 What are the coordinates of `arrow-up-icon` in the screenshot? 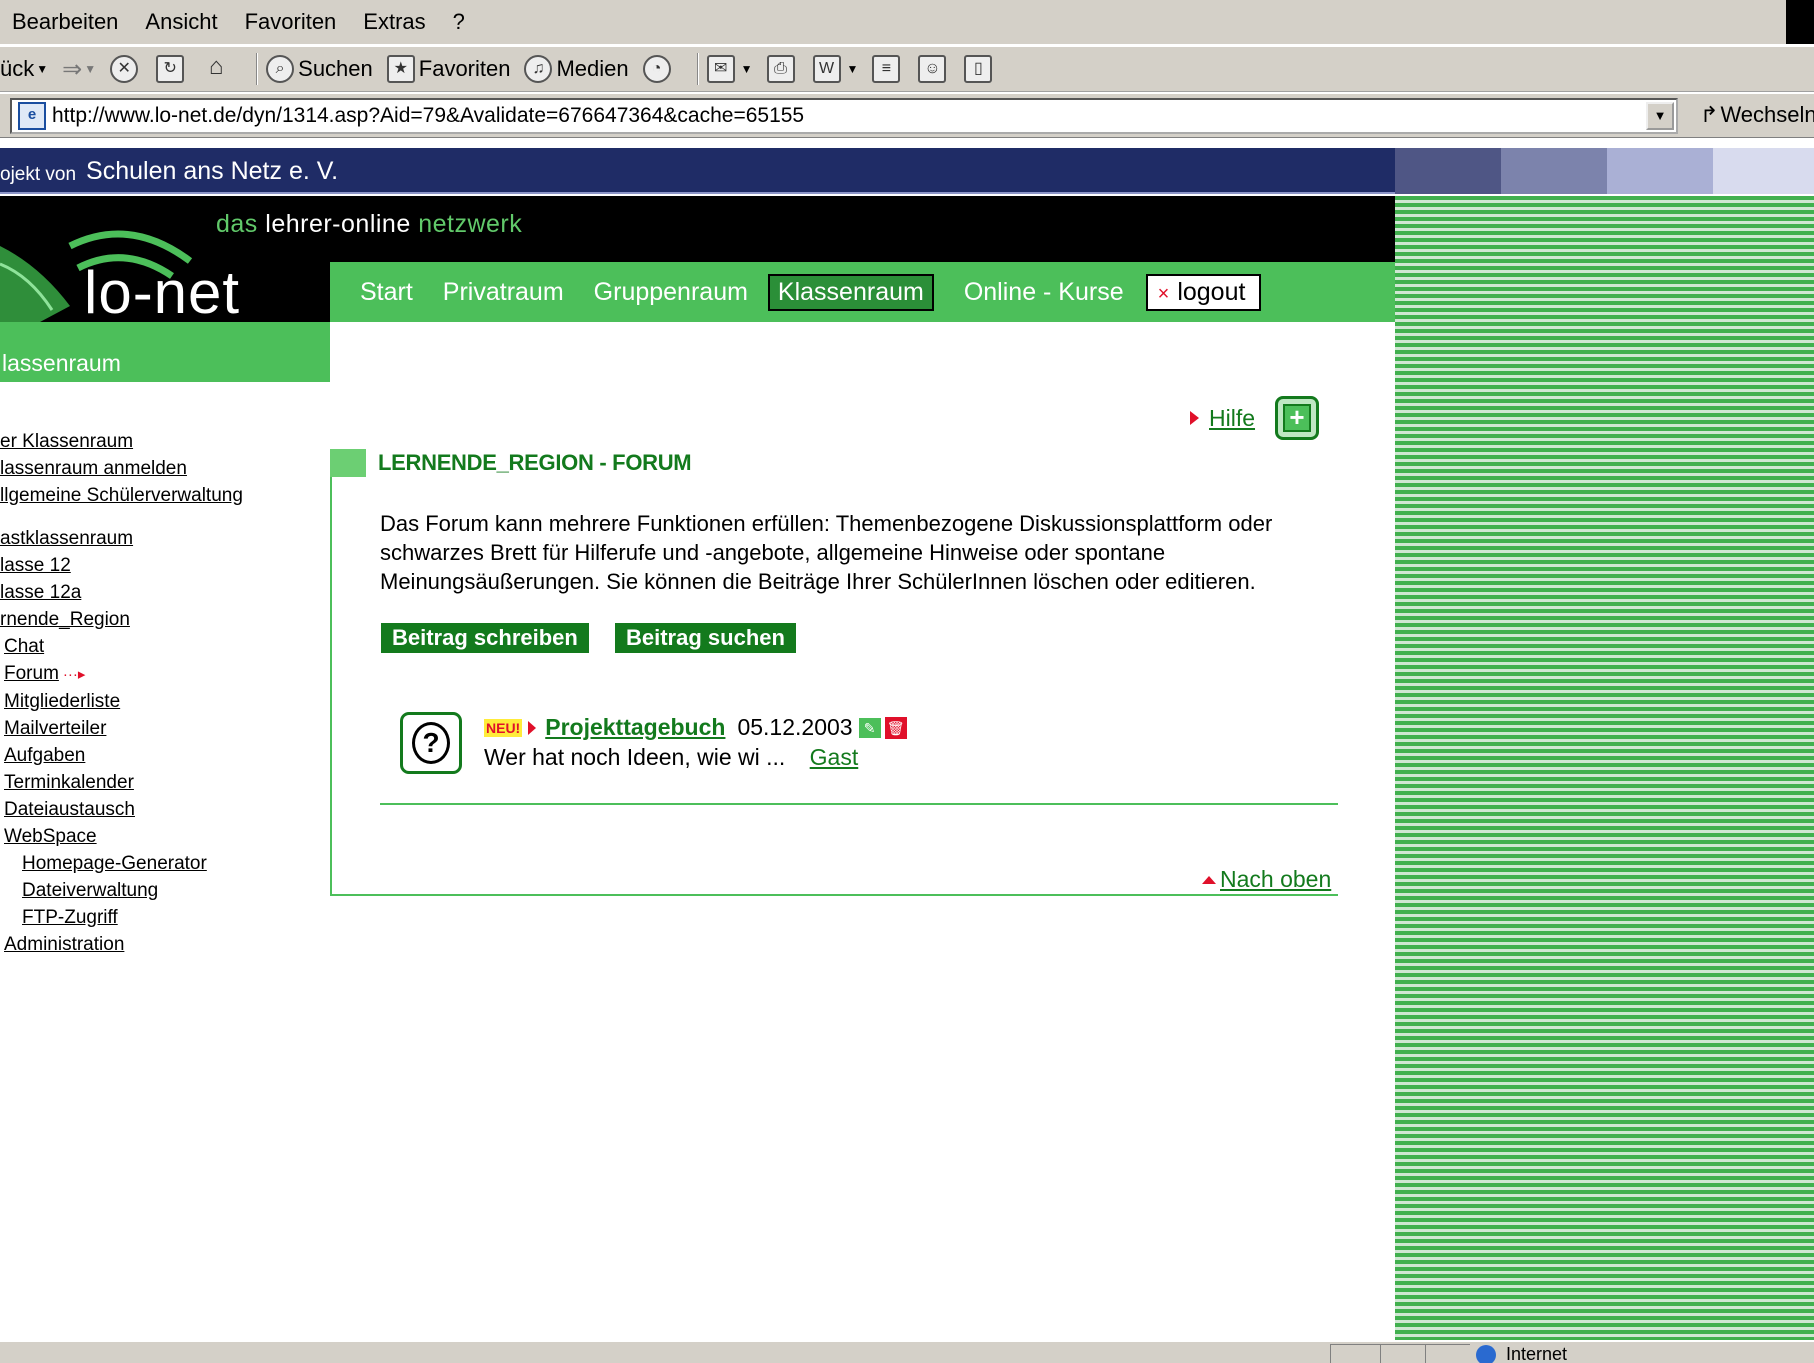 It's located at (1209, 879).